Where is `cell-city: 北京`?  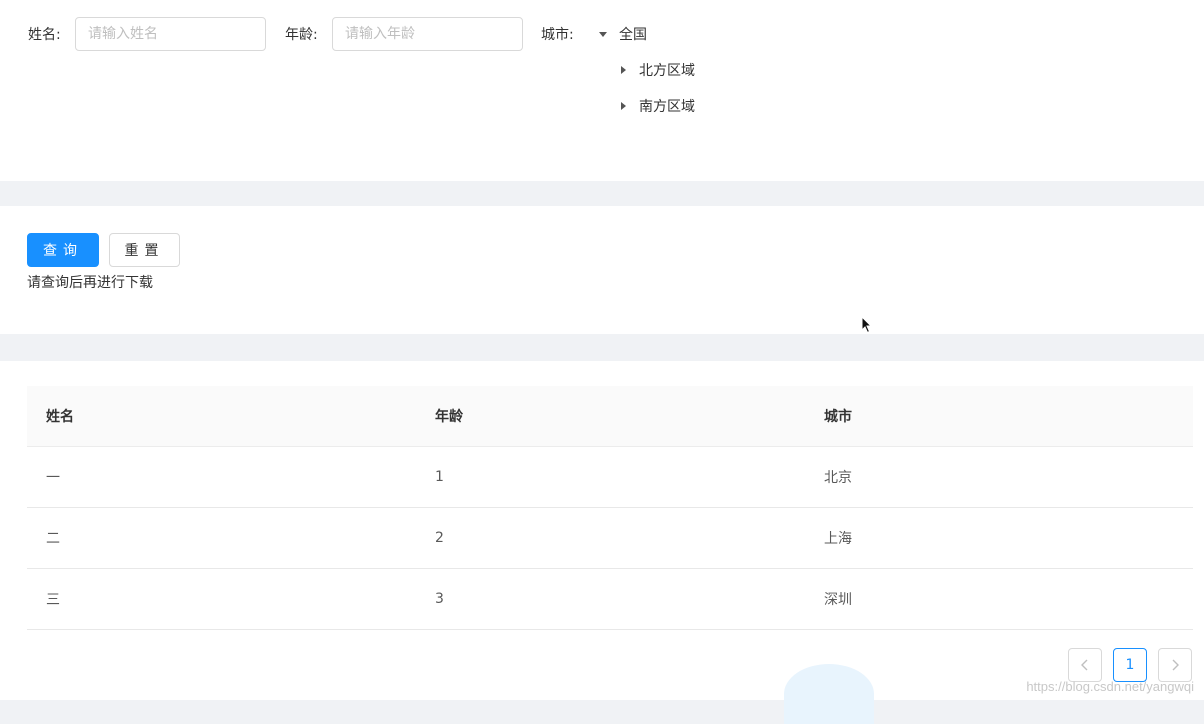
cell-city: 北京 is located at coordinates (999, 477).